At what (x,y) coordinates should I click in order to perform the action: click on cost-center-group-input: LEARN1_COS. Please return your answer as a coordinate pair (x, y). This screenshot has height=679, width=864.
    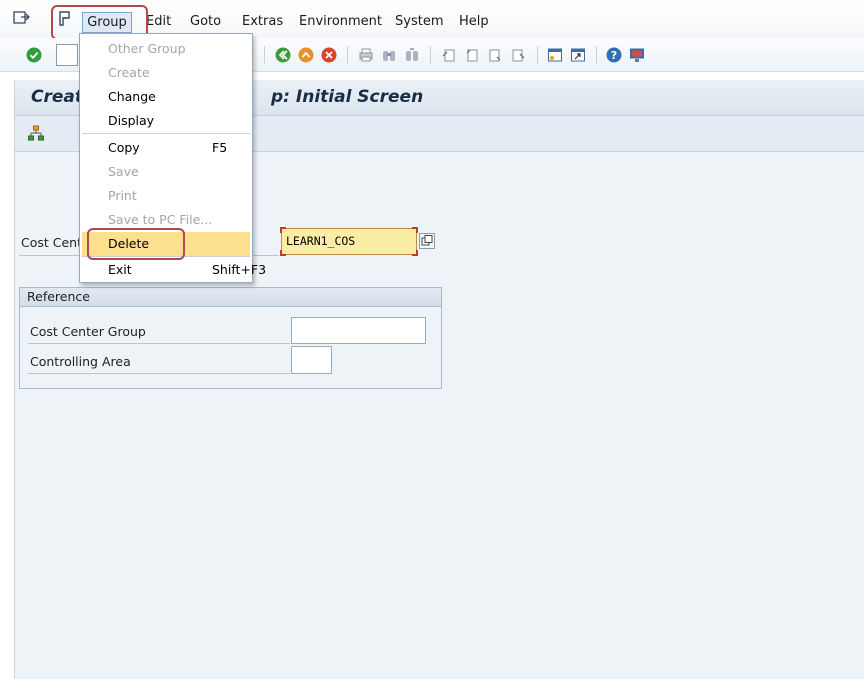
    Looking at the image, I should click on (349, 241).